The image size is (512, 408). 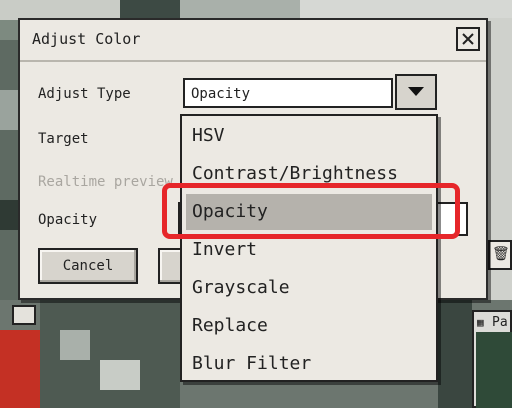 I want to click on close-button, so click(x=468, y=39).